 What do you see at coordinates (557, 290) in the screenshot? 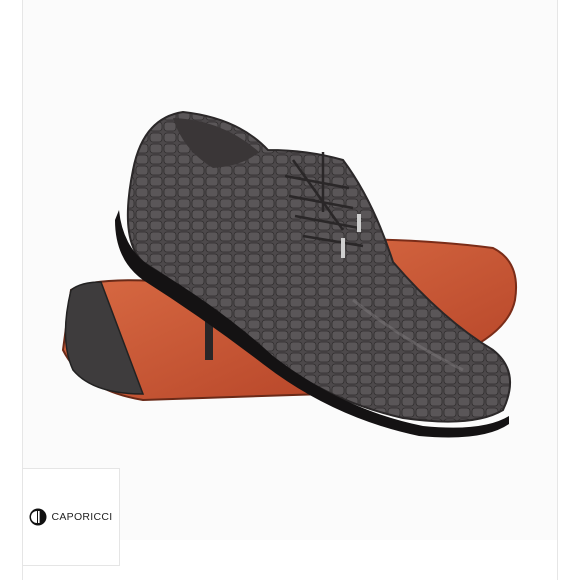
I see `right-border` at bounding box center [557, 290].